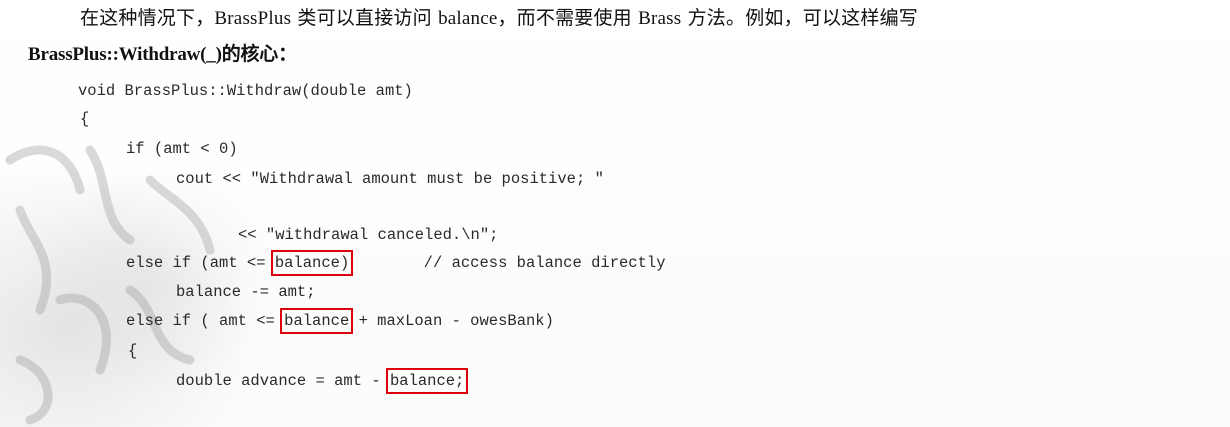 Image resolution: width=1230 pixels, height=427 pixels. I want to click on code-segment: else if ( amt <=, so click(205, 321).